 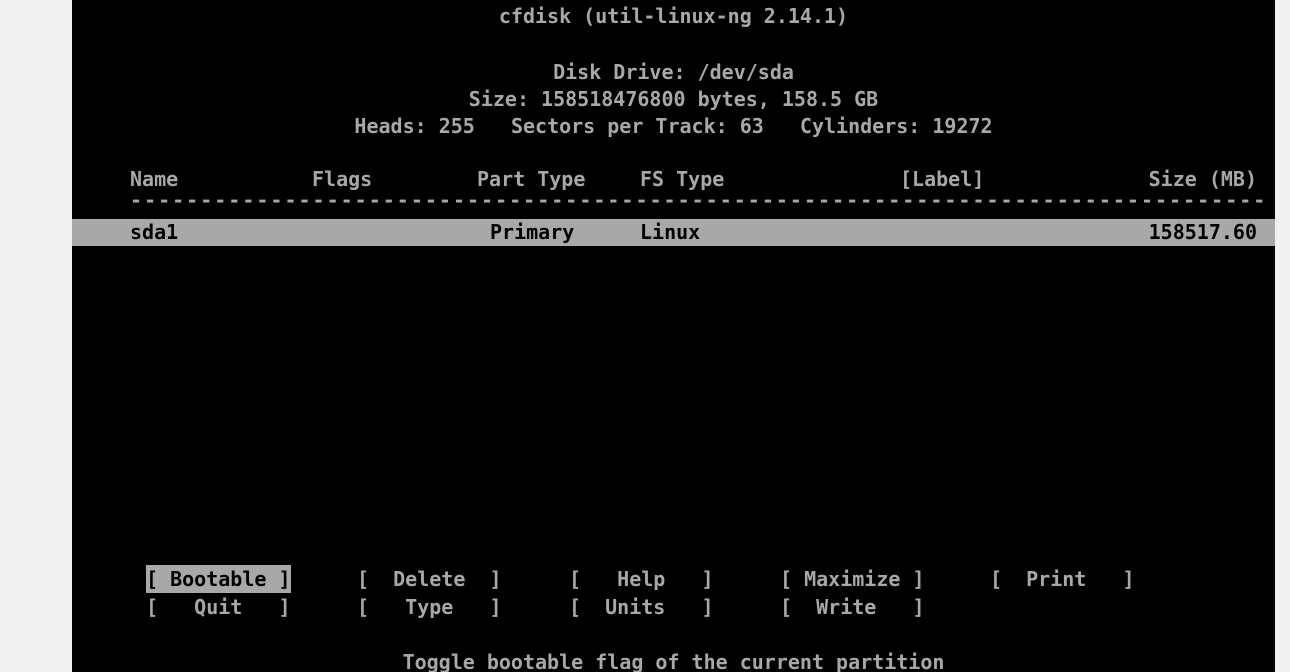 I want to click on row-size-cell: 158517.60, so click(x=1202, y=232).